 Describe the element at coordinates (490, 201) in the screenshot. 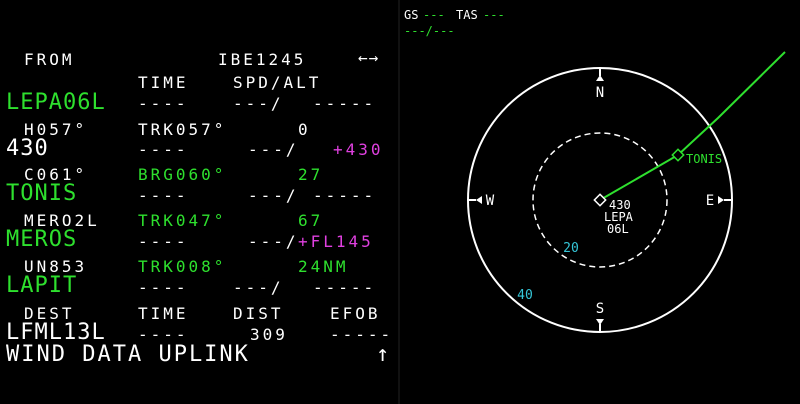

I see `compass-w: W` at that location.